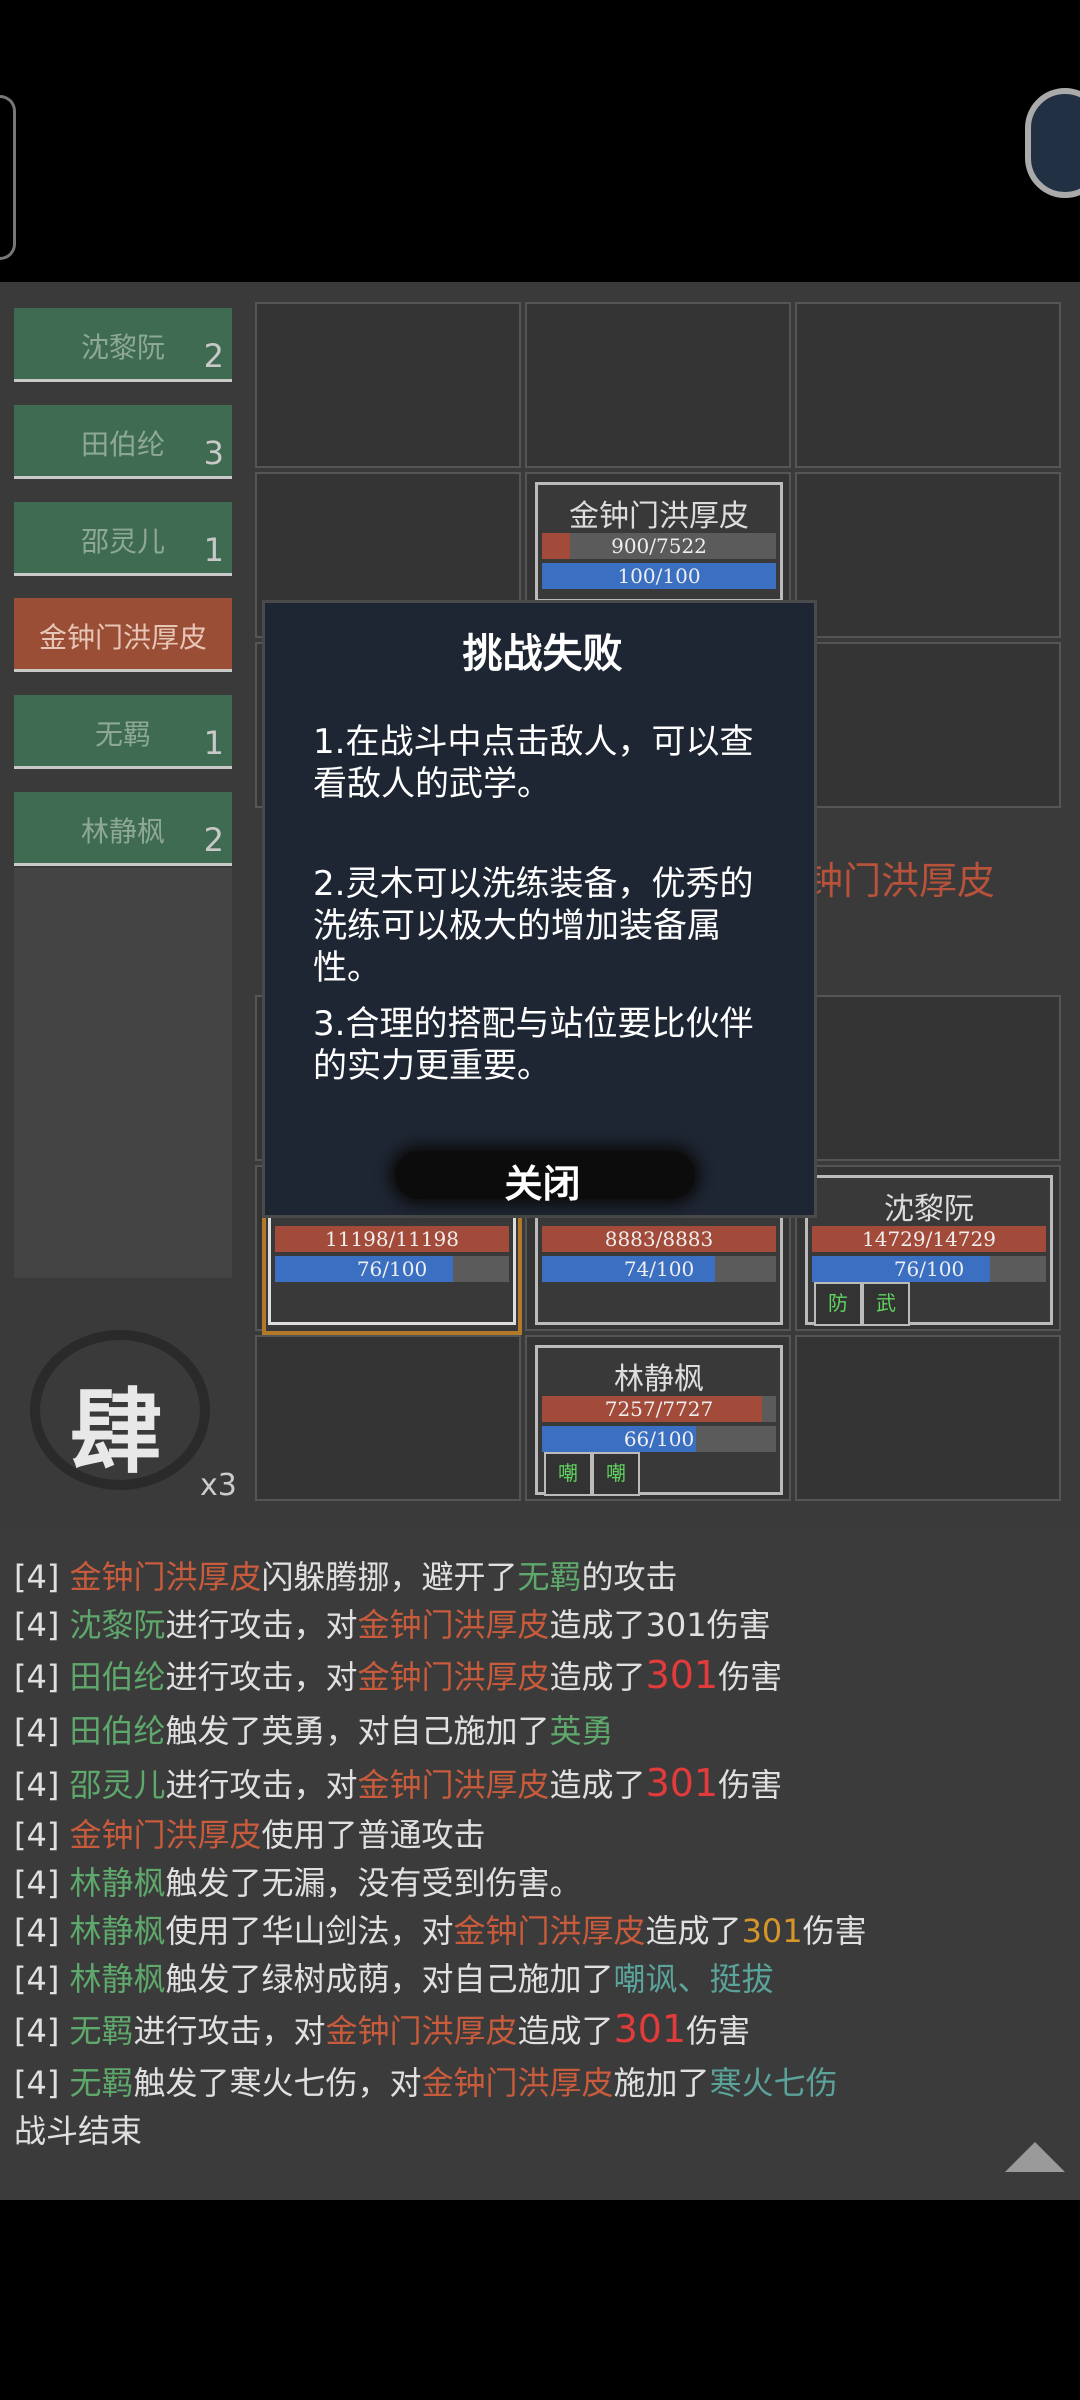 Image resolution: width=1080 pixels, height=2400 pixels. What do you see at coordinates (298, 1883) in the screenshot?
I see `log-line: [4] 林静枫触发了无漏，没有受到伤害。` at bounding box center [298, 1883].